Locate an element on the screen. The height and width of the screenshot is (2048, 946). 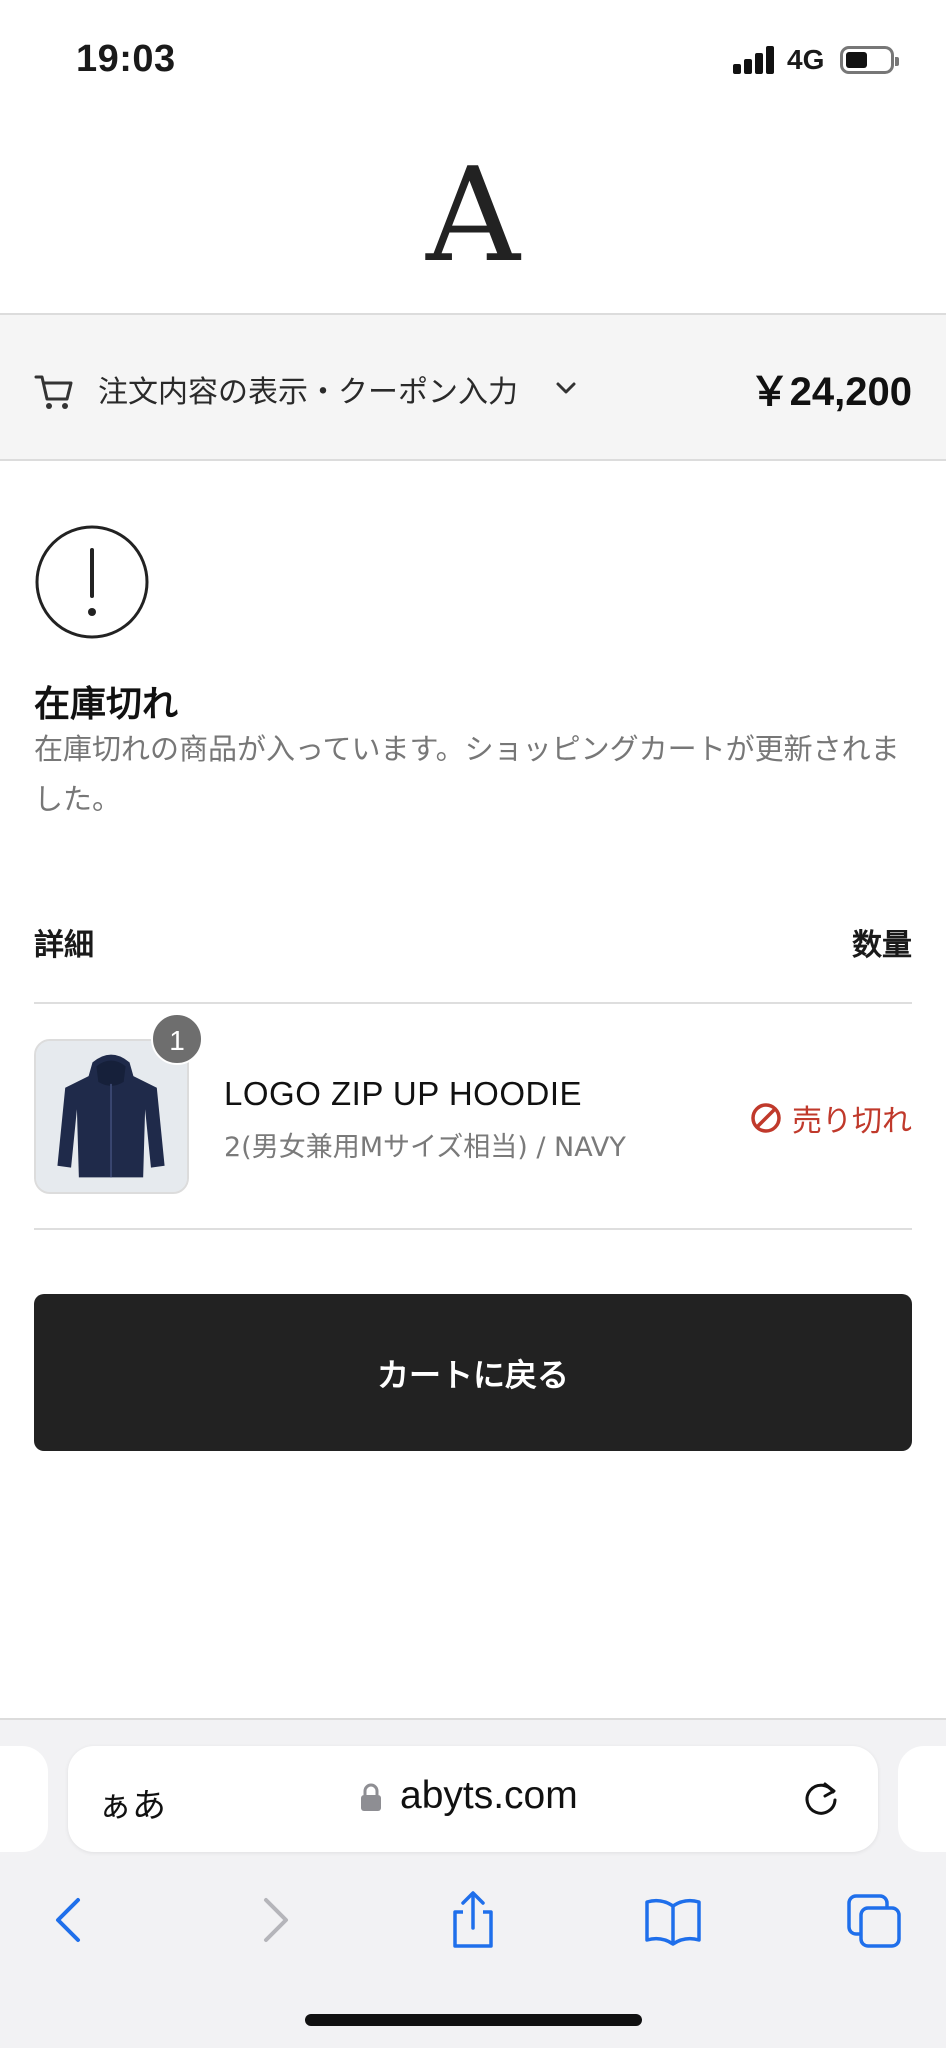
share-icon is located at coordinates (473, 1920).